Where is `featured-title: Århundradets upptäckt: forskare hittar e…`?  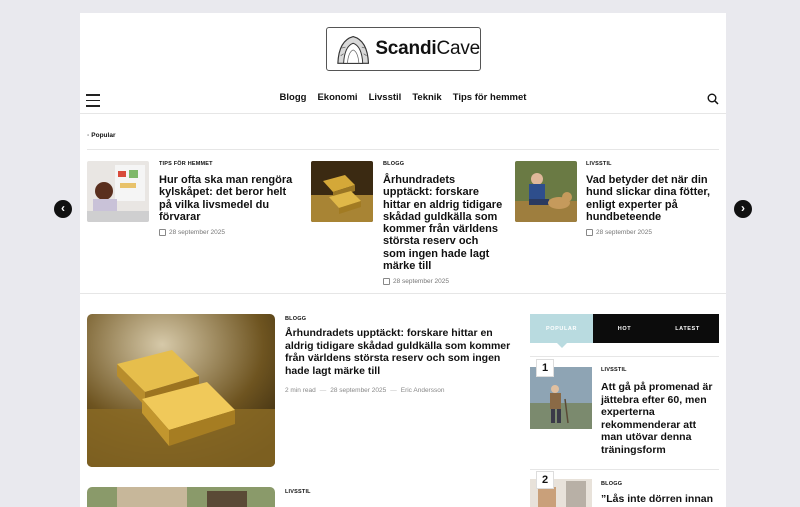
featured-title: Århundradets upptäckt: forskare hittar e… is located at coordinates (402, 352).